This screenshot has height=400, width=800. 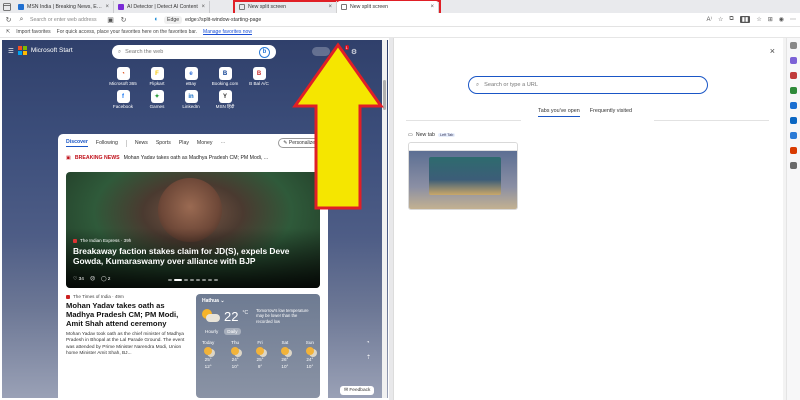 What do you see at coordinates (432, 135) in the screenshot?
I see `tab-card-header: ▭ New tab Left Tab` at bounding box center [432, 135].